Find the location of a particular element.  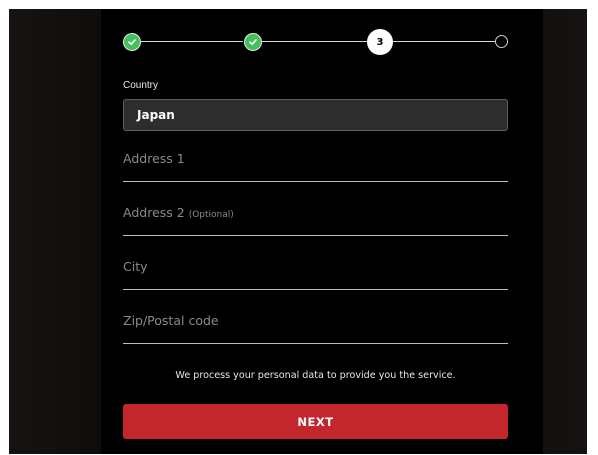

step-1-complete is located at coordinates (132, 42).